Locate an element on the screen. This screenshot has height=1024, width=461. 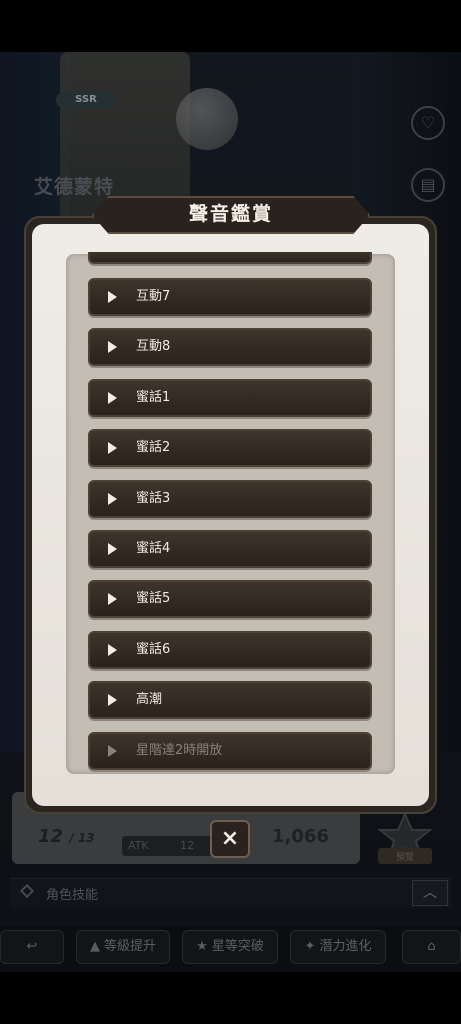
voice-item-label: 蜜話5 is located at coordinates (153, 598).